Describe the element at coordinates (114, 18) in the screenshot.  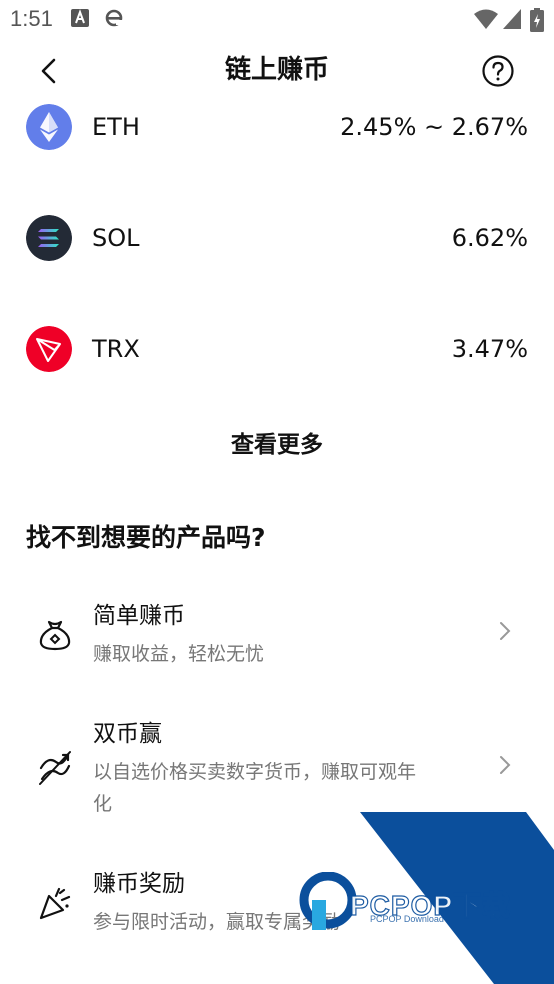
I see `browser-e-icon` at that location.